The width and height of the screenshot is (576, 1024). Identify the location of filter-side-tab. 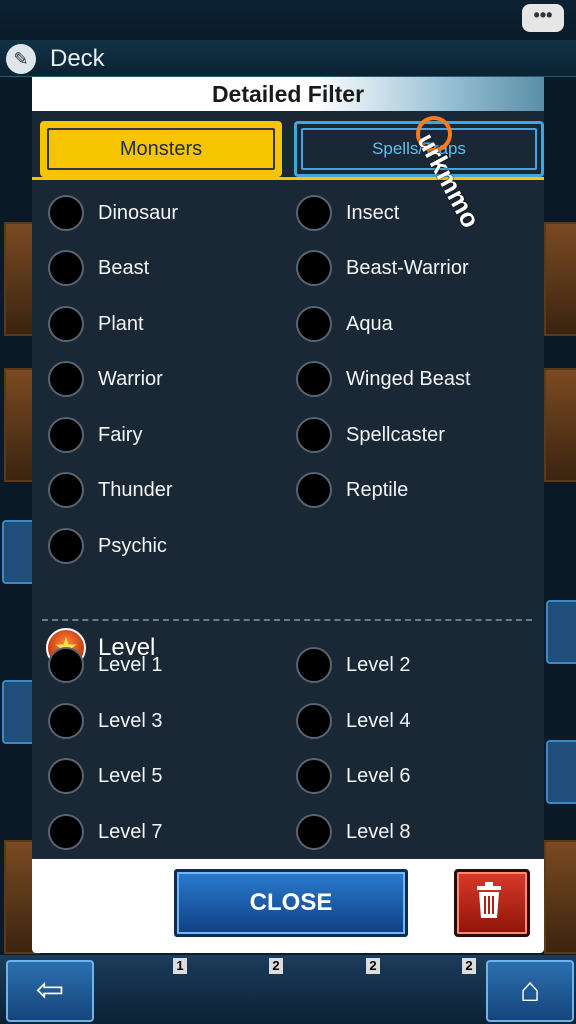
(19, 712).